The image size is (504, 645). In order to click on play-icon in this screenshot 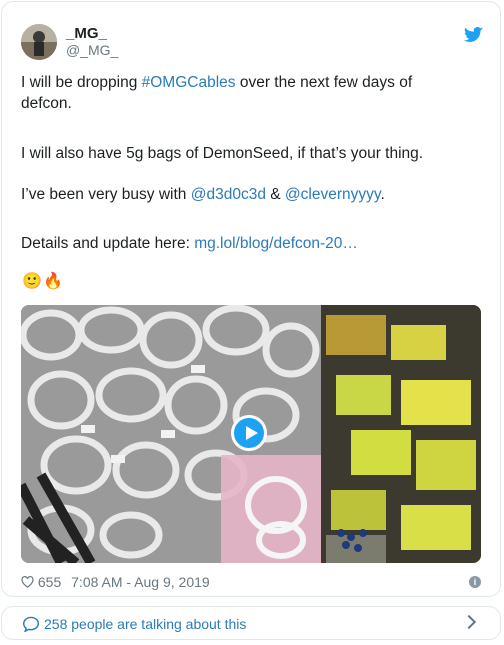, I will do `click(249, 433)`.